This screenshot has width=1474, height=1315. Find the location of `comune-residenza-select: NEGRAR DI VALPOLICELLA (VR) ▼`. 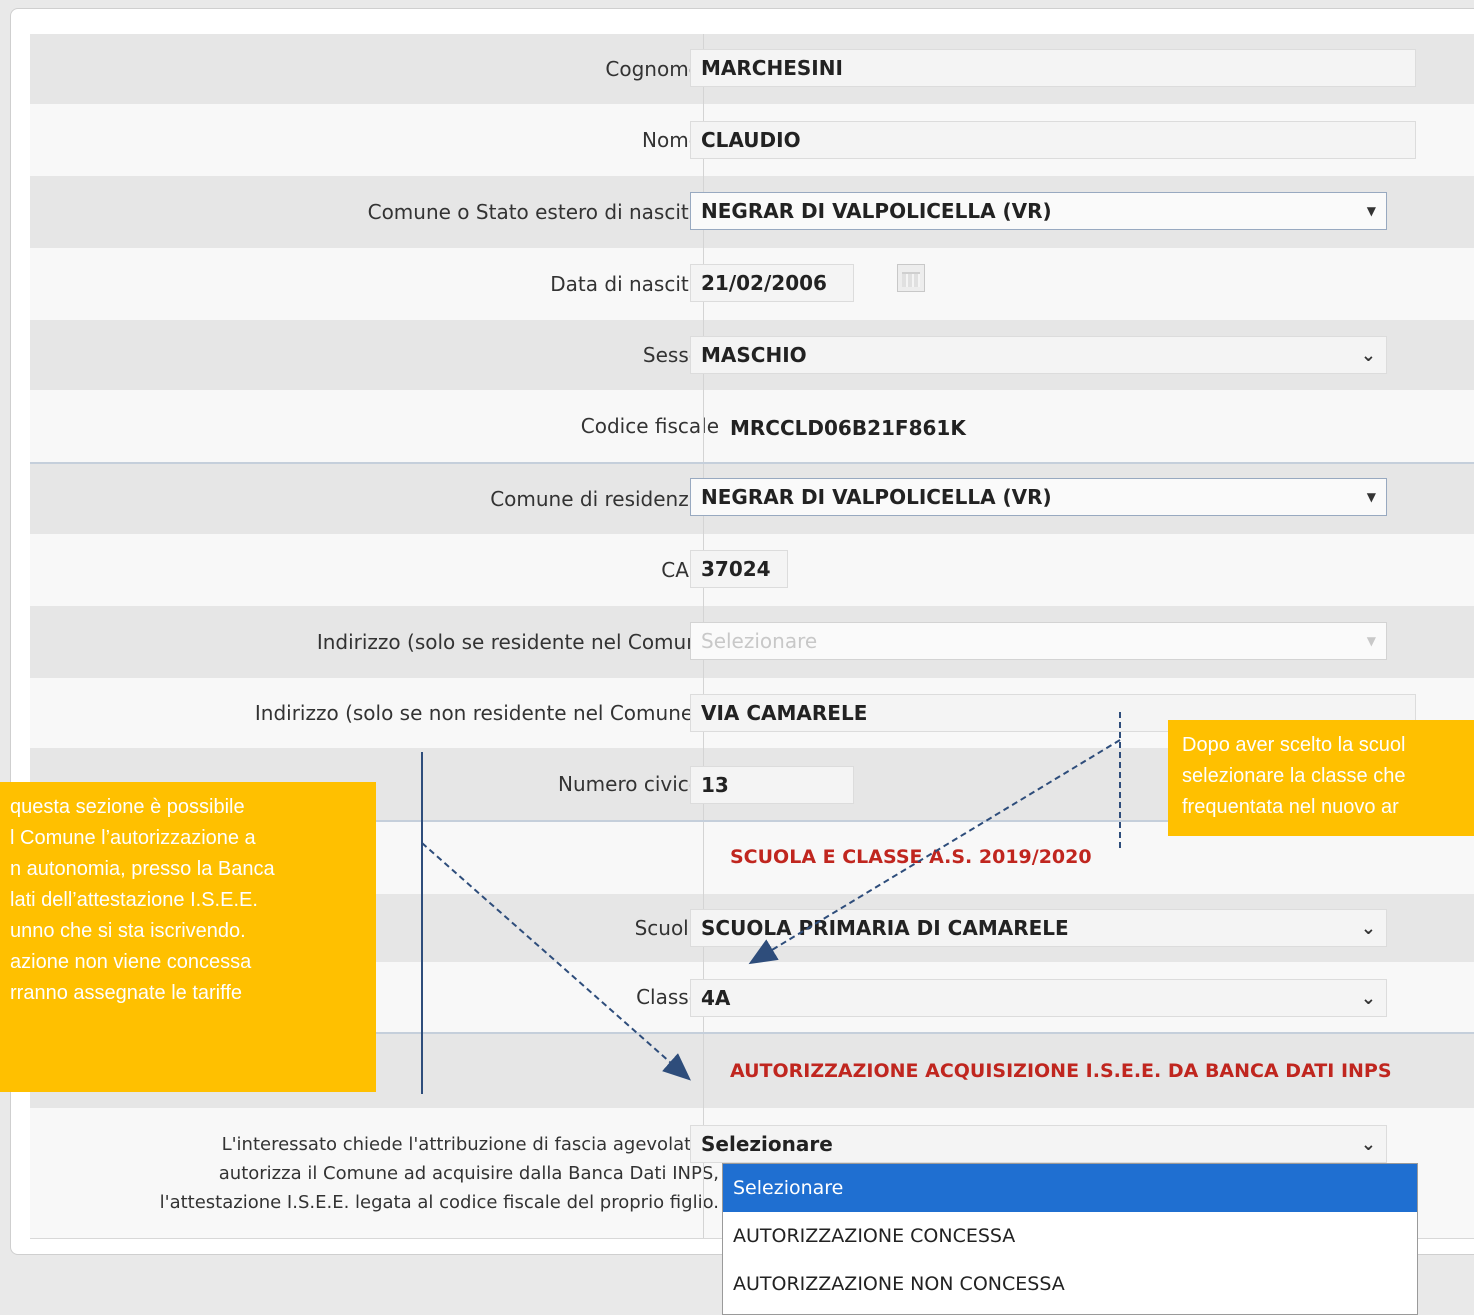

comune-residenza-select: NEGRAR DI VALPOLICELLA (VR) ▼ is located at coordinates (1038, 497).